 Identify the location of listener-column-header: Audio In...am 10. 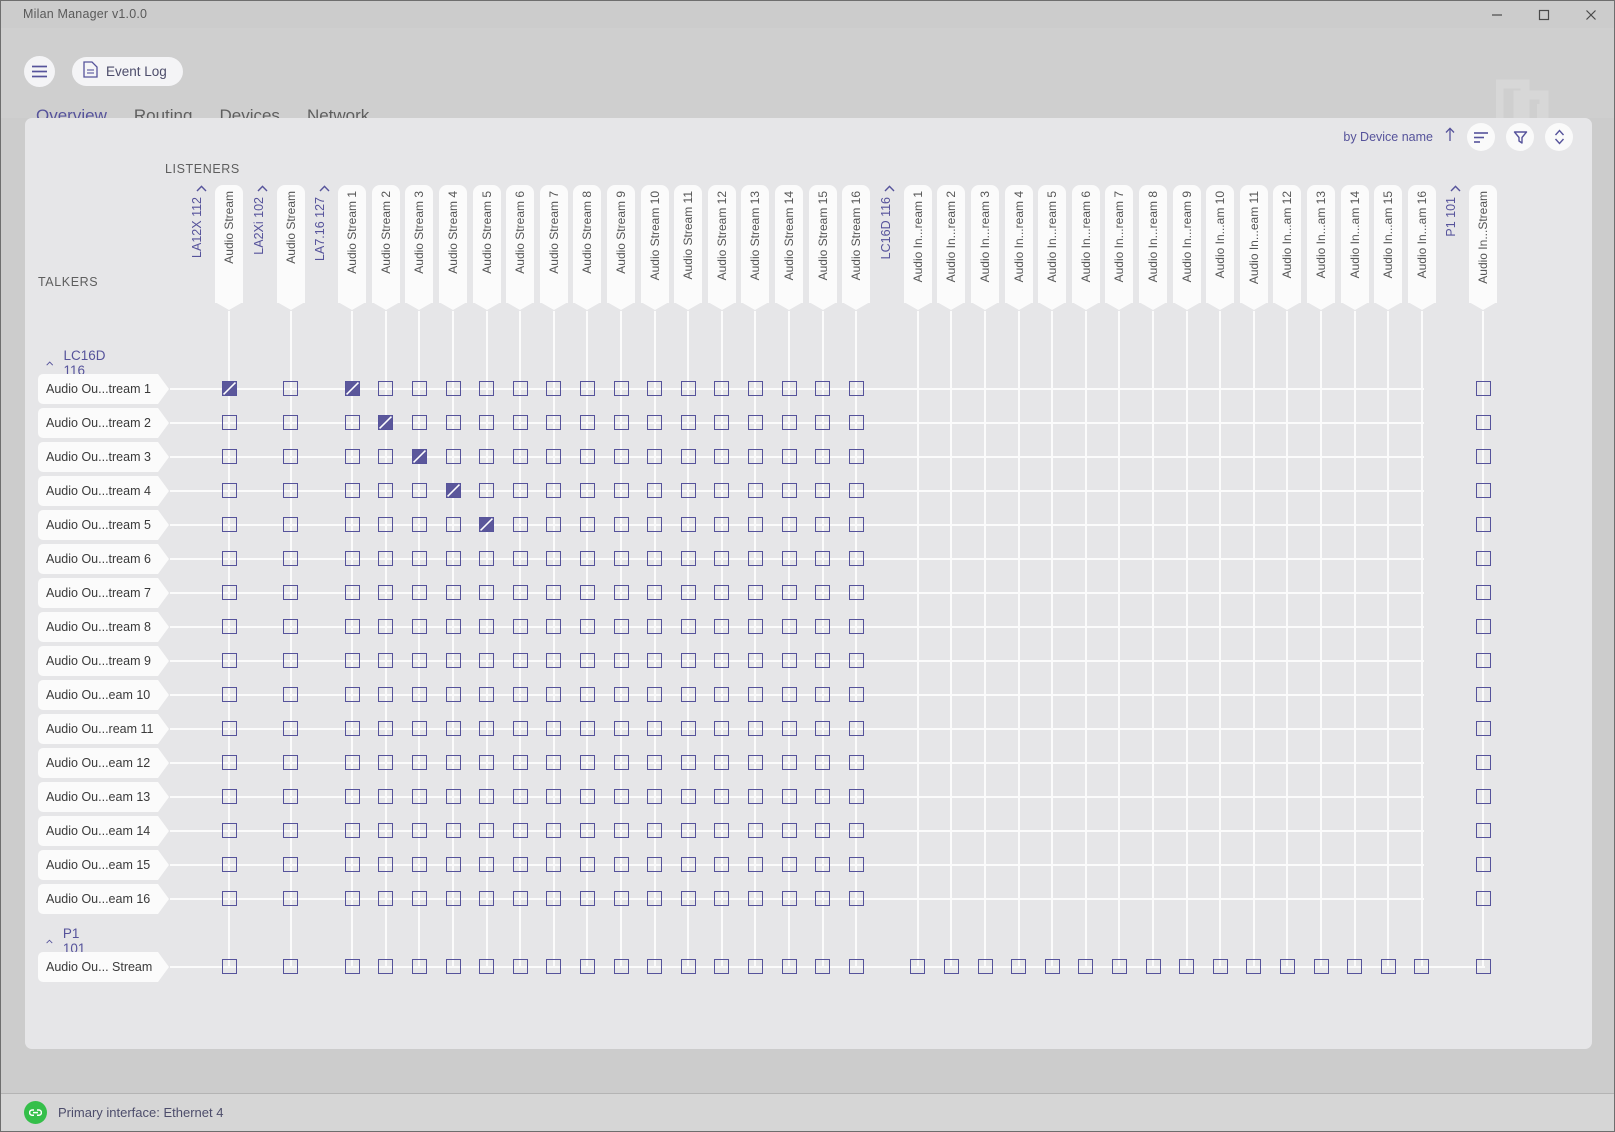
(1220, 247).